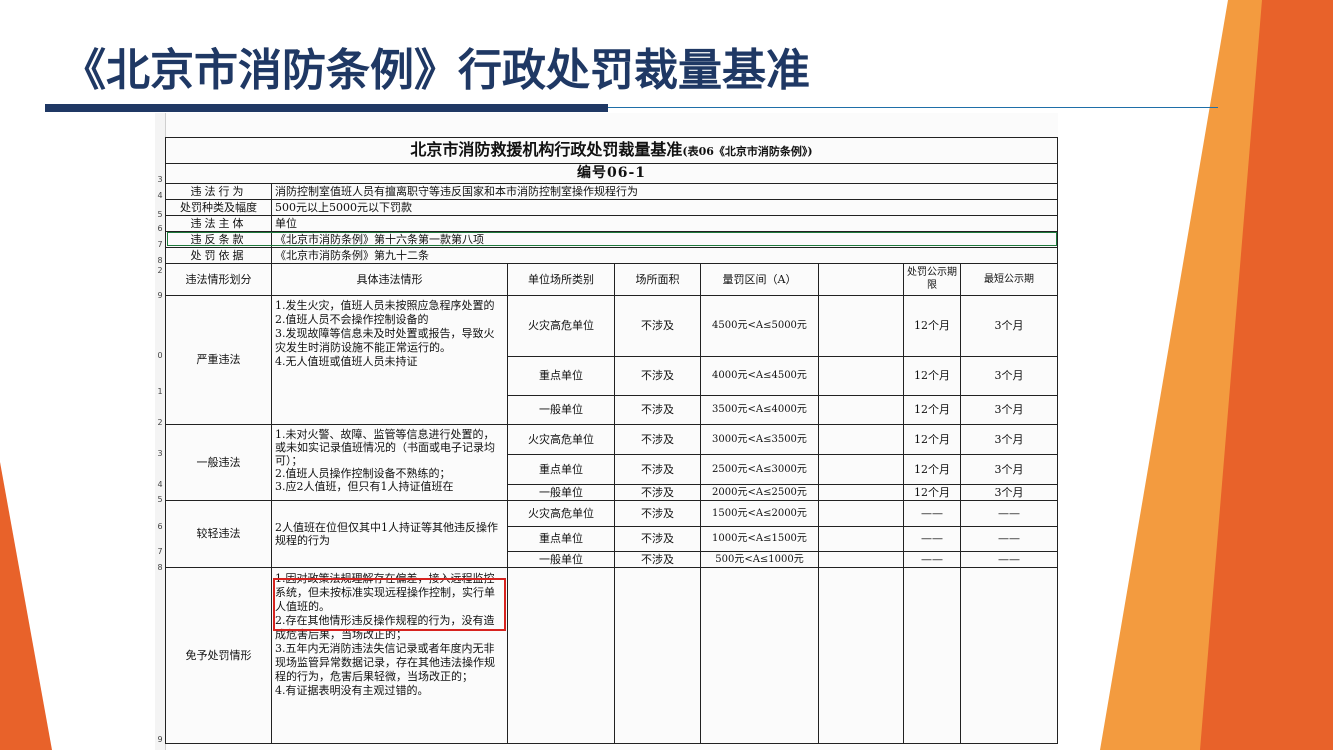 This screenshot has width=1333, height=750. What do you see at coordinates (759, 492) in the screenshot?
I see `penalty-range: 2000元<A≤2500元` at bounding box center [759, 492].